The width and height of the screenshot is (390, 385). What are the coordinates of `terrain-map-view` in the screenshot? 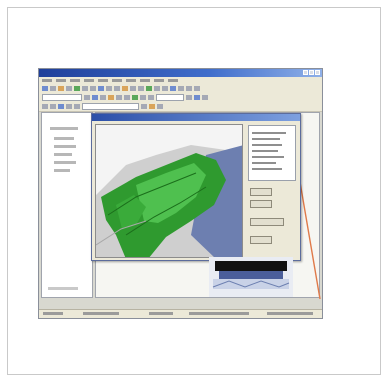 It's located at (169, 191).